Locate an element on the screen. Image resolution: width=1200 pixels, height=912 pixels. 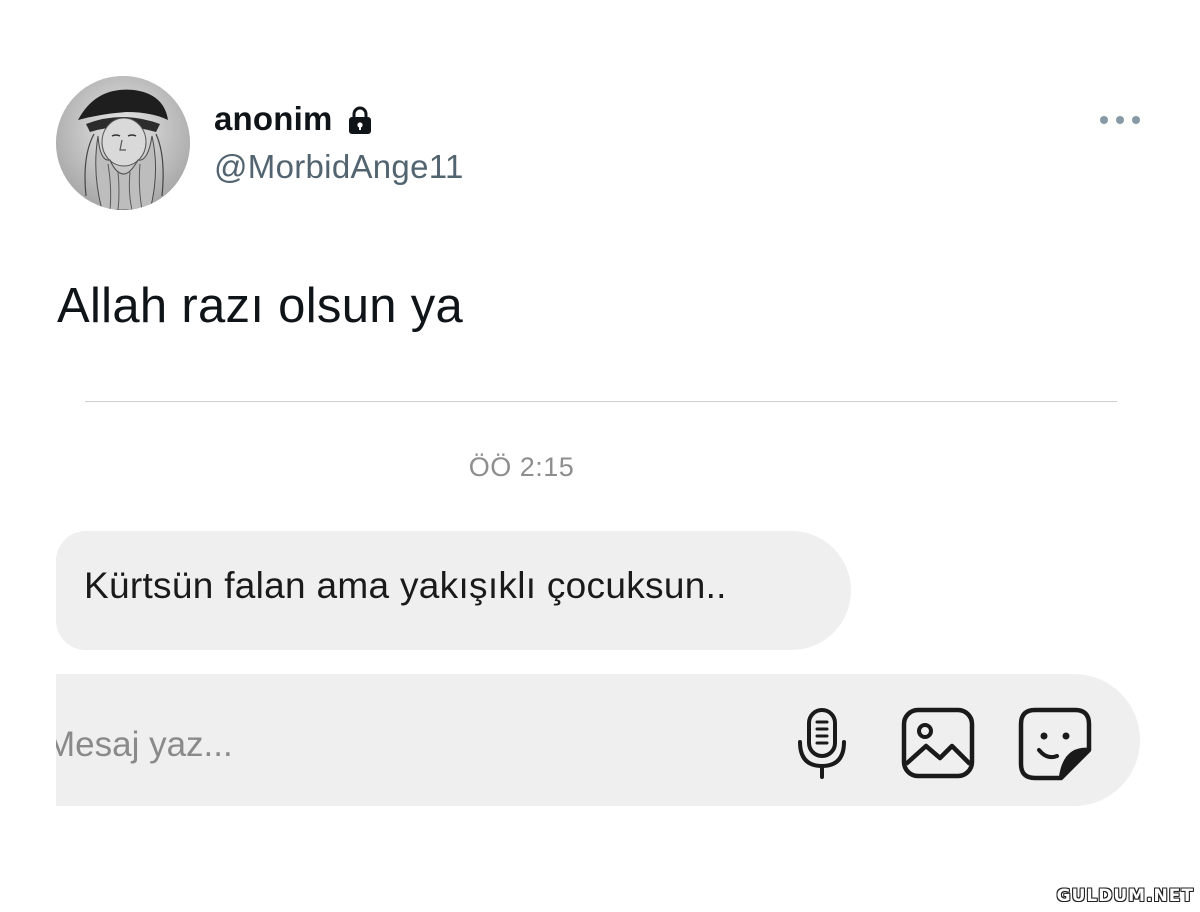
display-name-row: anonim is located at coordinates (295, 119).